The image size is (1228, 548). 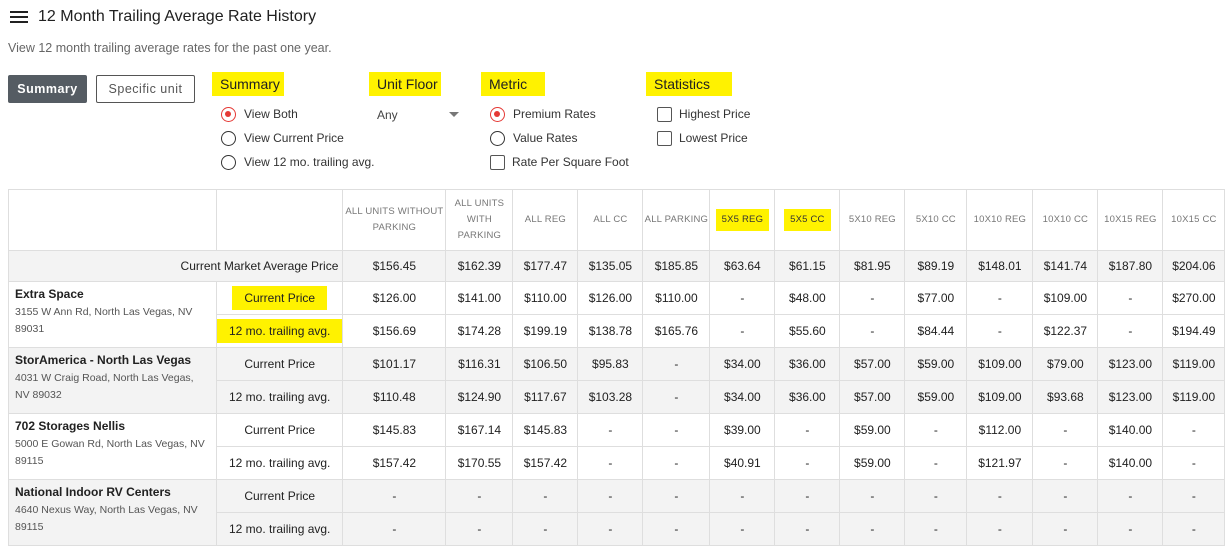 I want to click on price-cell: $39.00, so click(x=742, y=430).